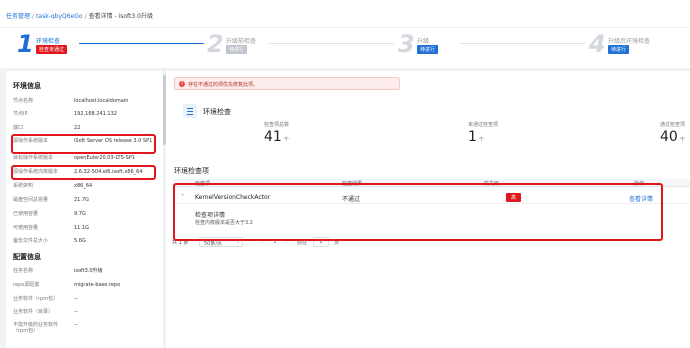  What do you see at coordinates (26, 285) in the screenshot?
I see `info-key: repo源配置` at bounding box center [26, 285].